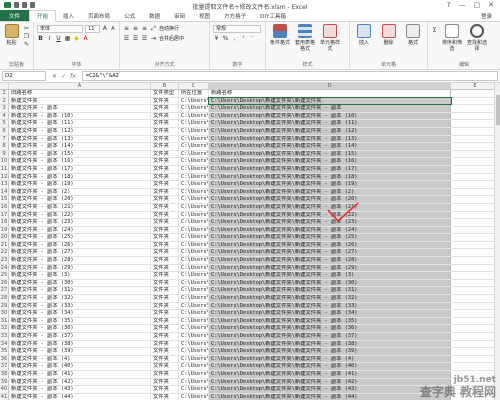  I want to click on cell-a: 新建文件夹 - 副本 (29), so click(80, 268).